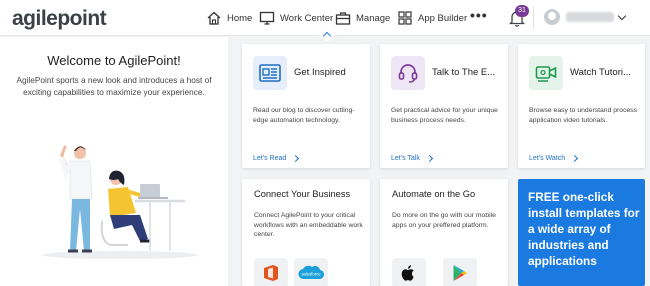 The height and width of the screenshot is (286, 650). I want to click on lets-watch-link: Let's Watch, so click(554, 158).